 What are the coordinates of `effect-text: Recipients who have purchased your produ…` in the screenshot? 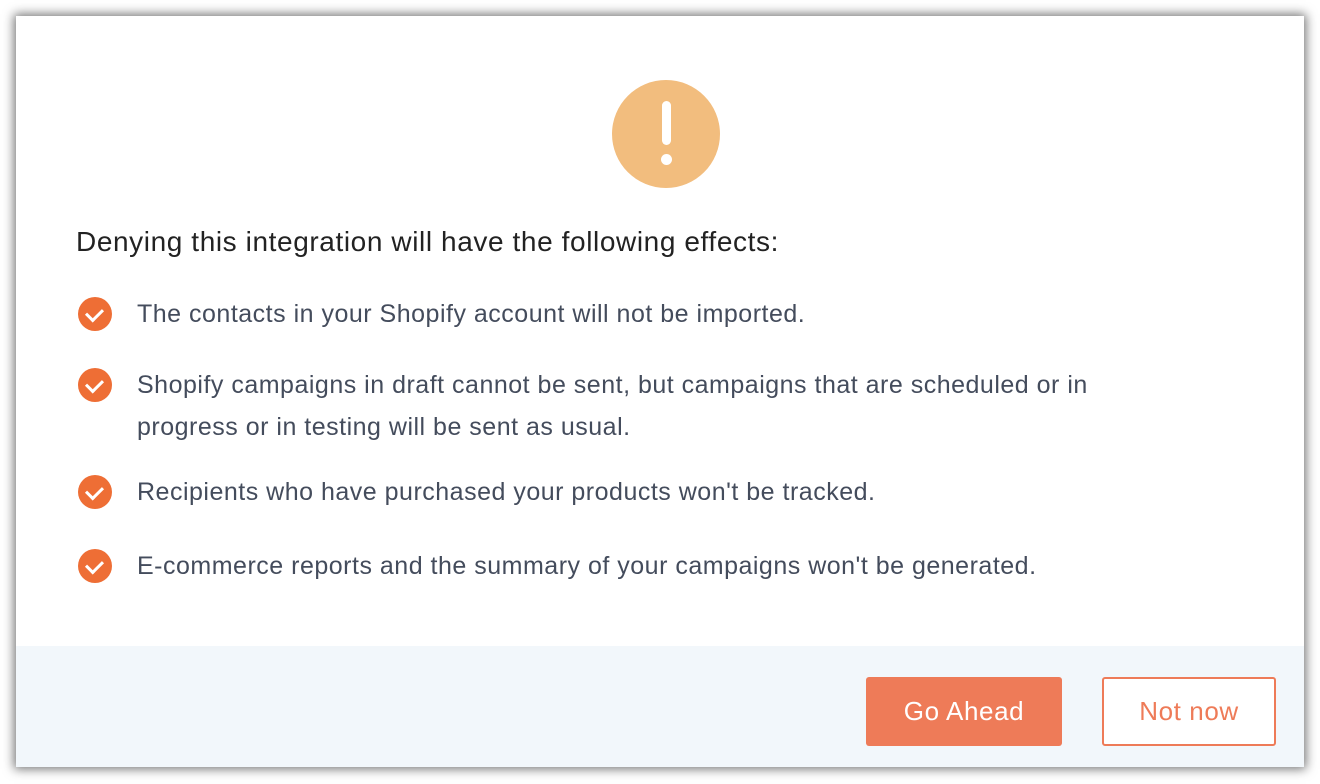 It's located at (506, 492).